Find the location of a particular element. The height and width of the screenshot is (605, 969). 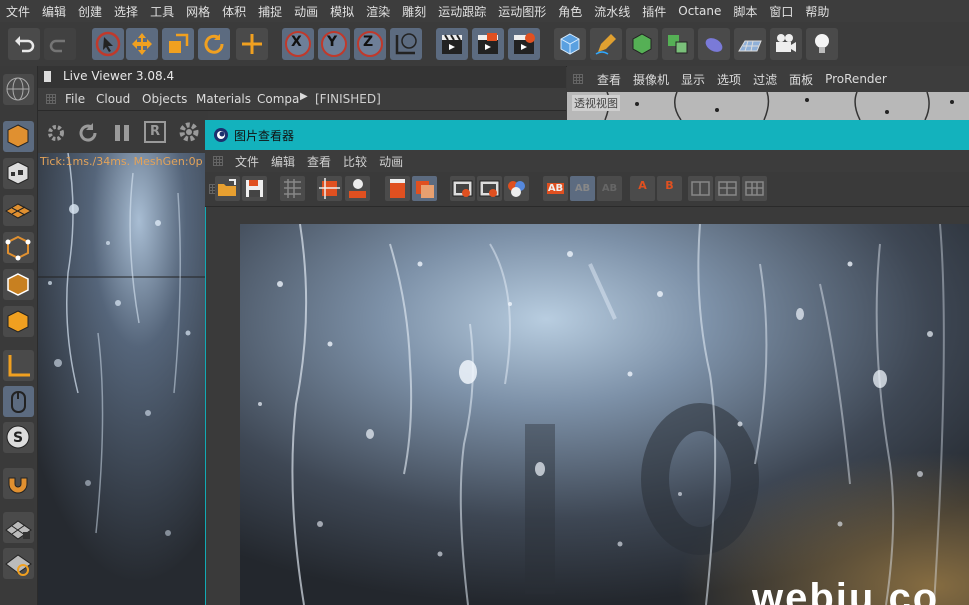

move-tool-button is located at coordinates (142, 44).